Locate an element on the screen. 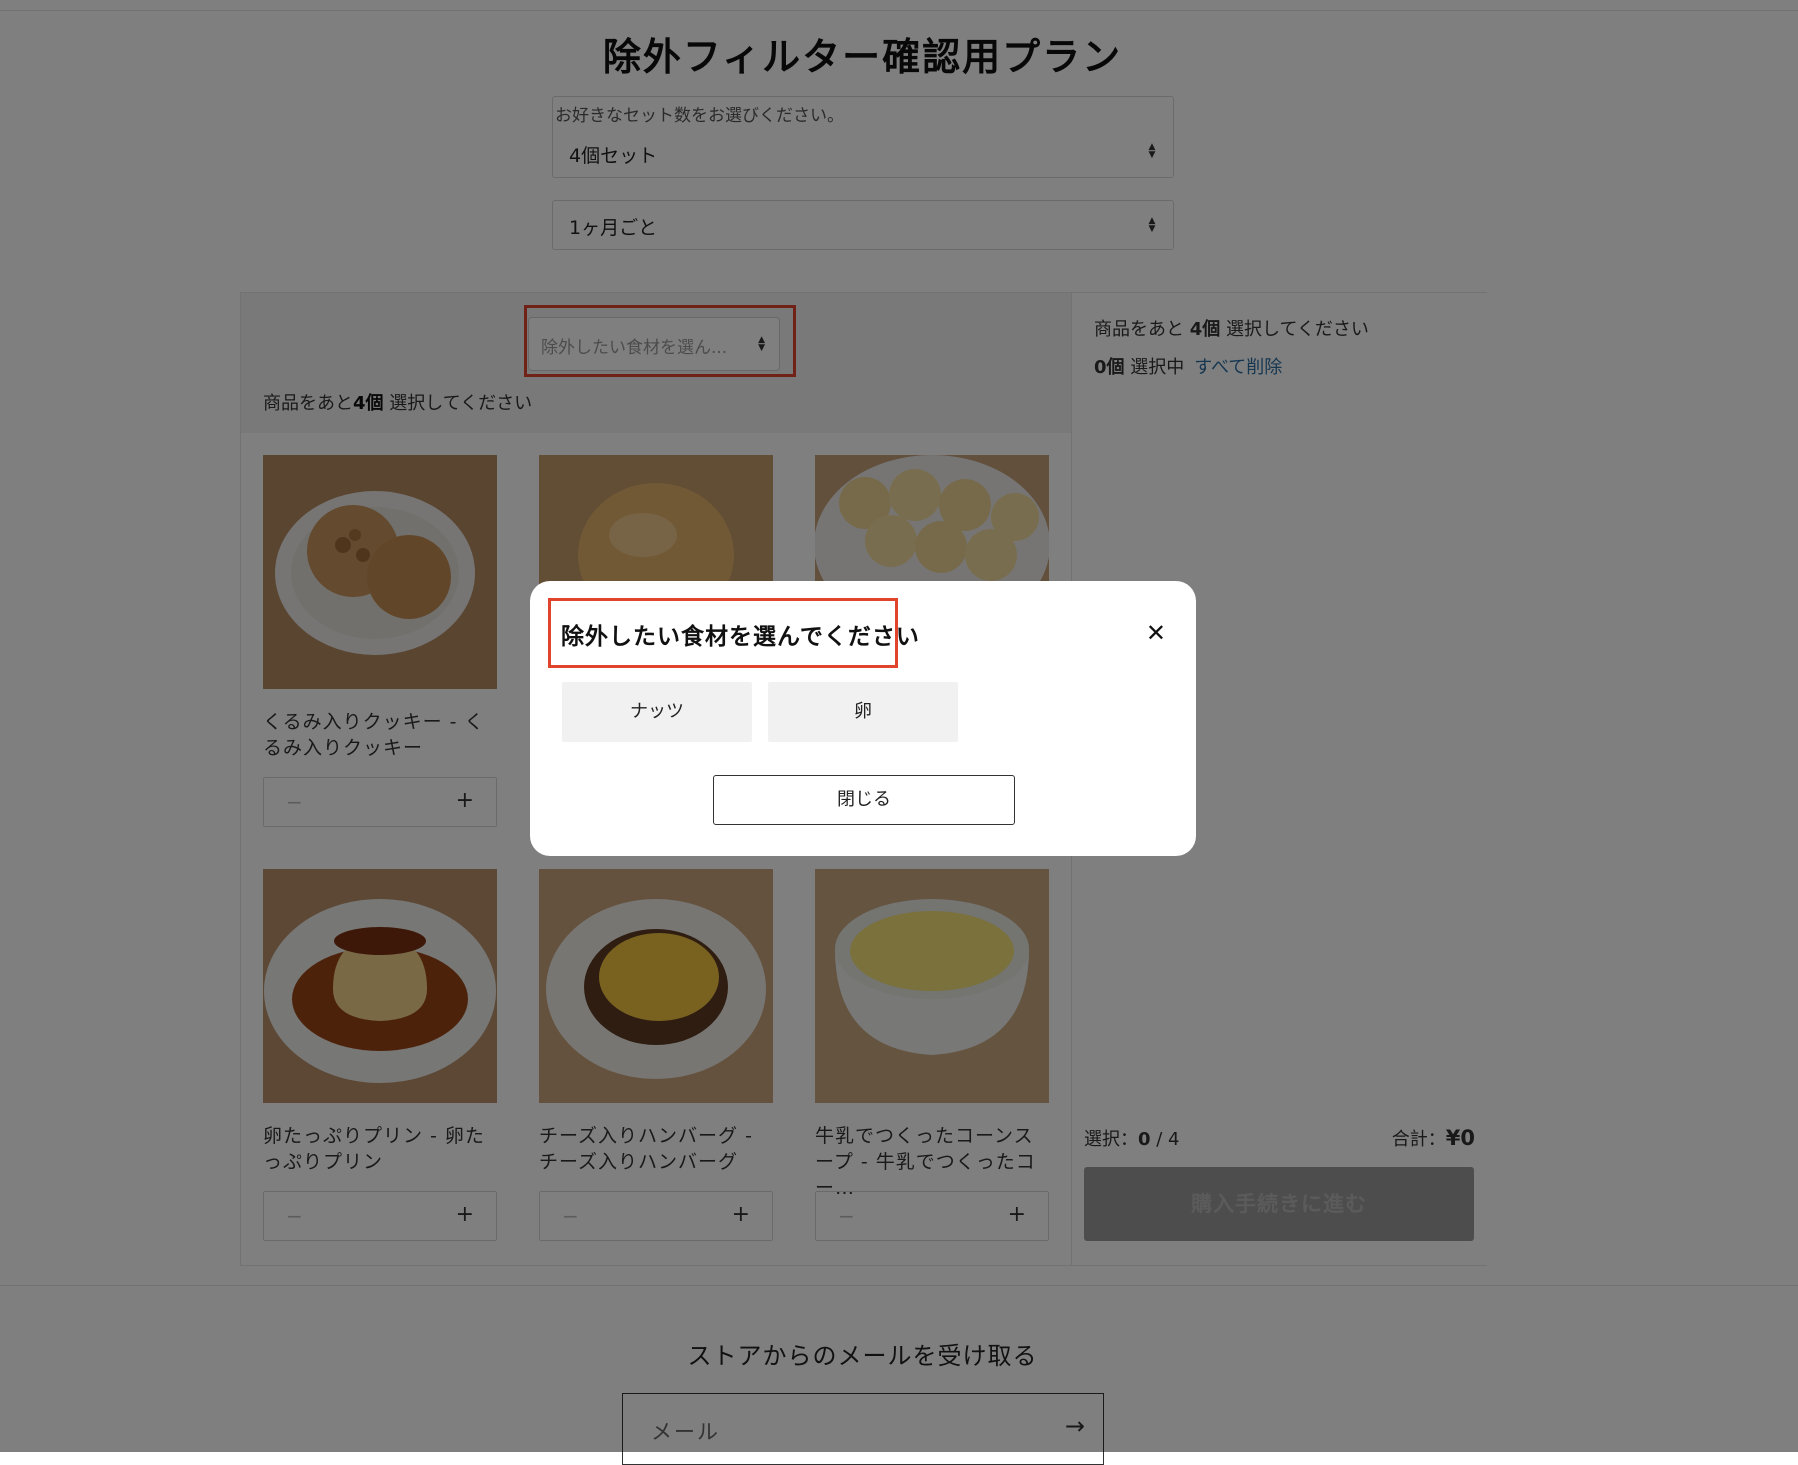 Image resolution: width=1798 pixels, height=1465 pixels. option-nuts-button: ナッツ is located at coordinates (657, 712).